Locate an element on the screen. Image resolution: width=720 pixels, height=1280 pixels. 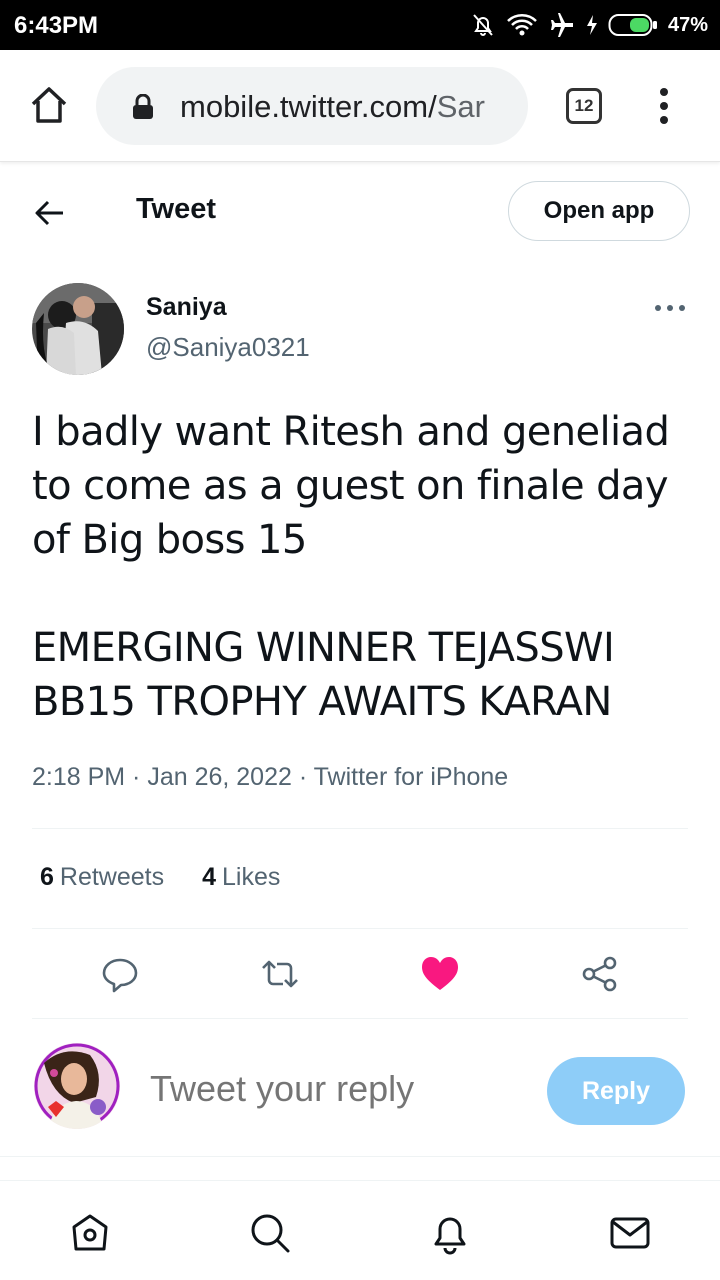
bell-off-icon is located at coordinates (483, 25).